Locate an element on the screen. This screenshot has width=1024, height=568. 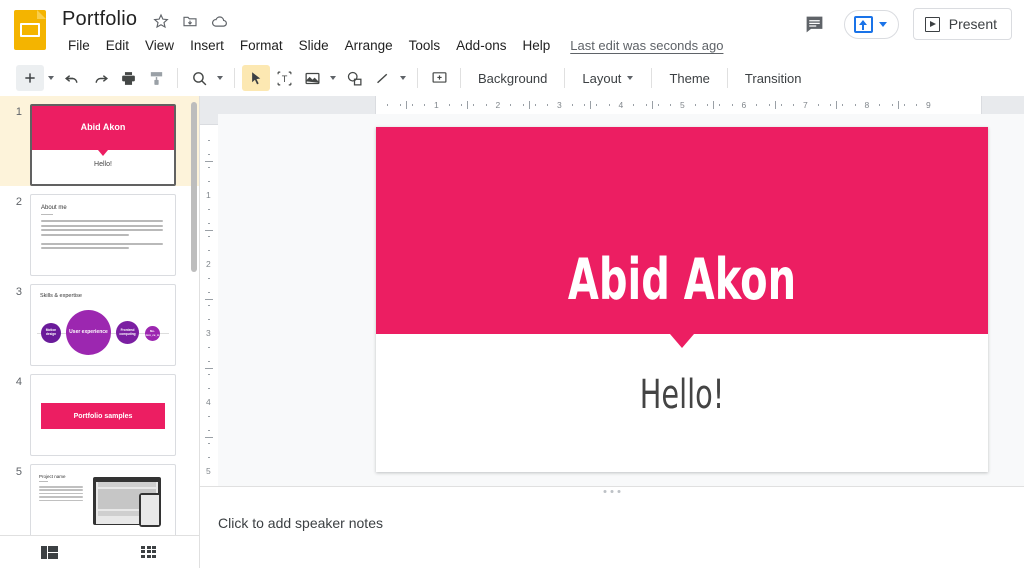
add-comment-button is located at coordinates (439, 78).